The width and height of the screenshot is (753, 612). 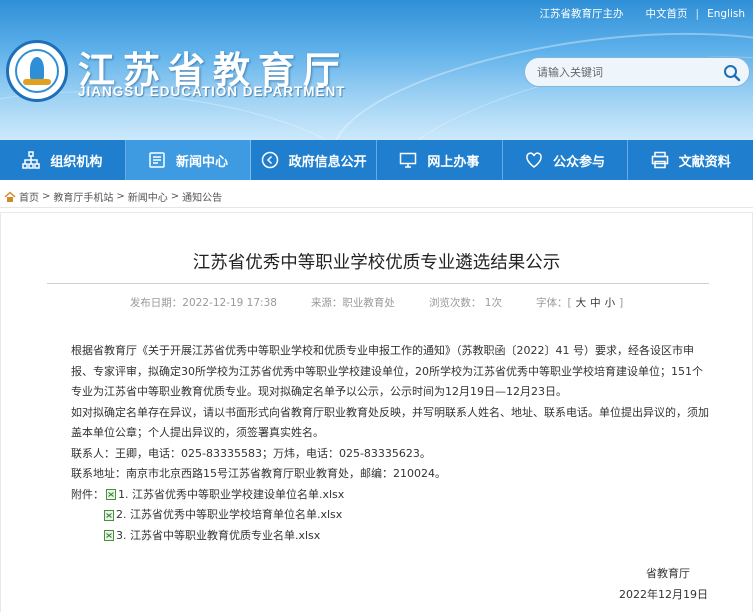 I want to click on search-icon, so click(x=732, y=73).